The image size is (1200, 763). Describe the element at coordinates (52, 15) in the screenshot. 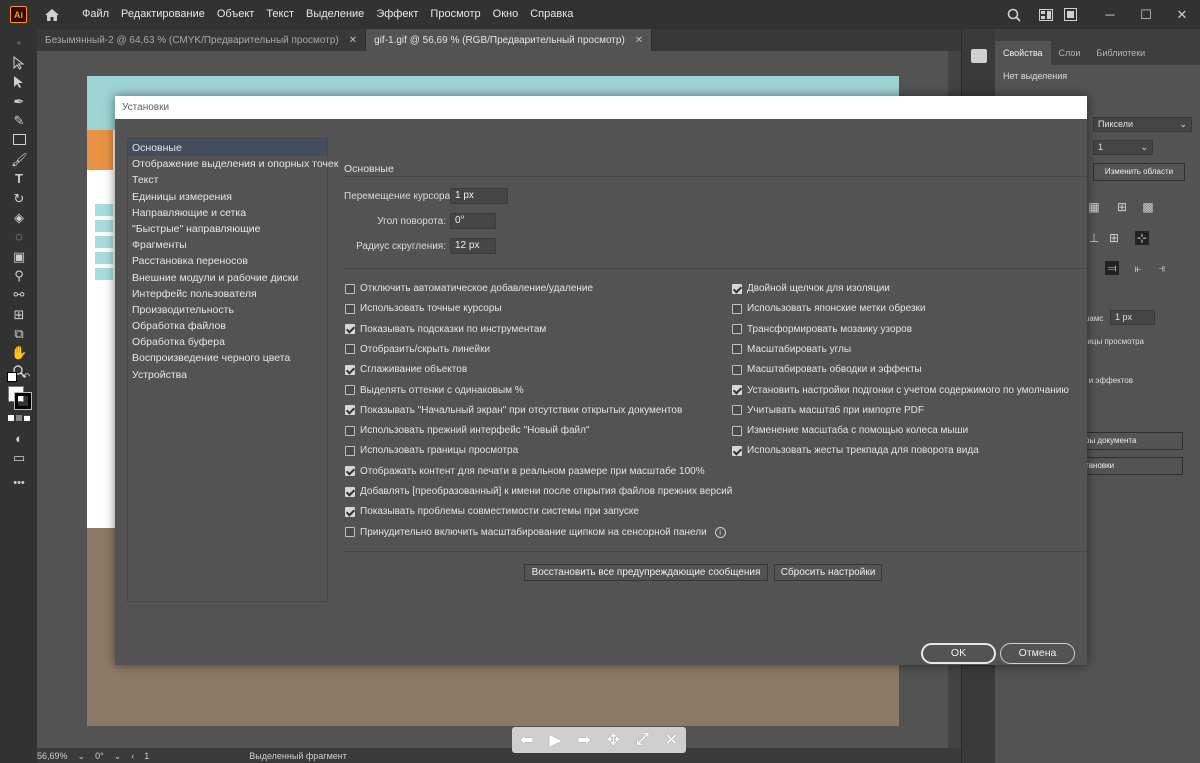

I see `home-icon` at that location.